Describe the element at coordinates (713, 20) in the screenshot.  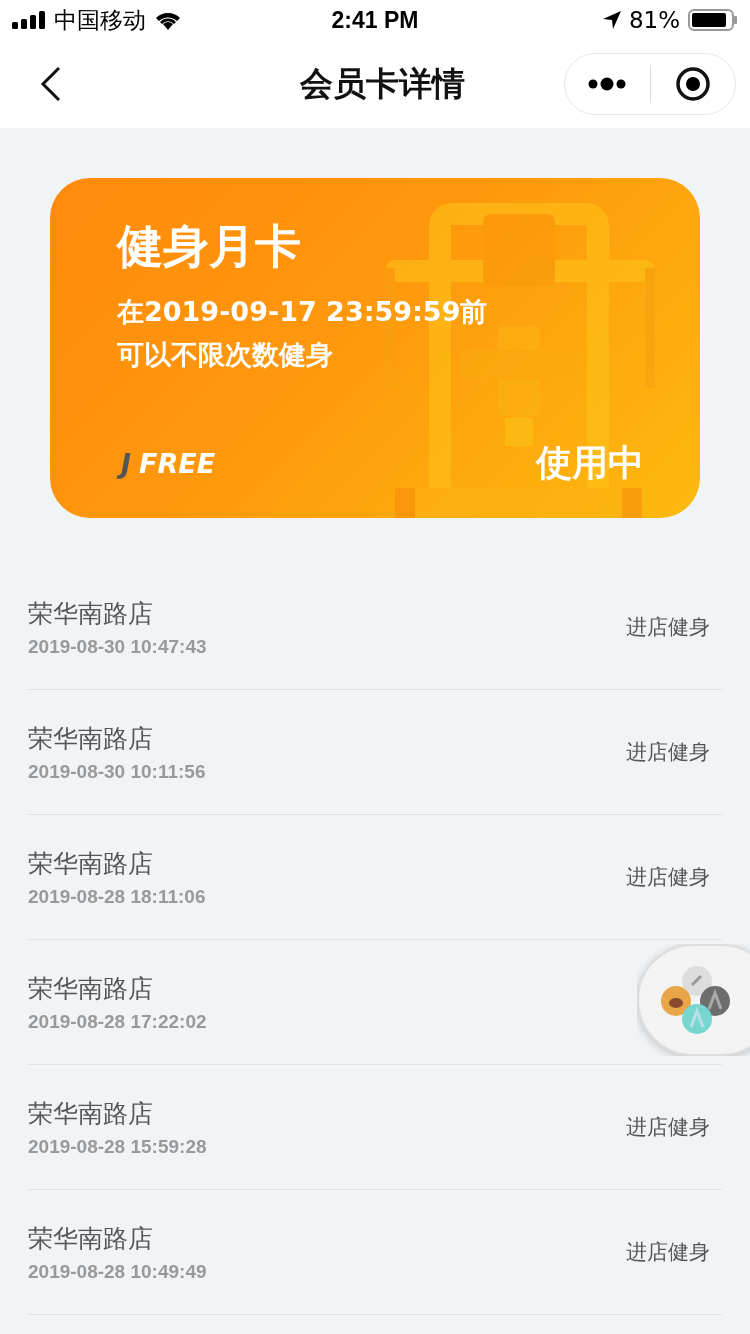
I see `battery-icon` at that location.